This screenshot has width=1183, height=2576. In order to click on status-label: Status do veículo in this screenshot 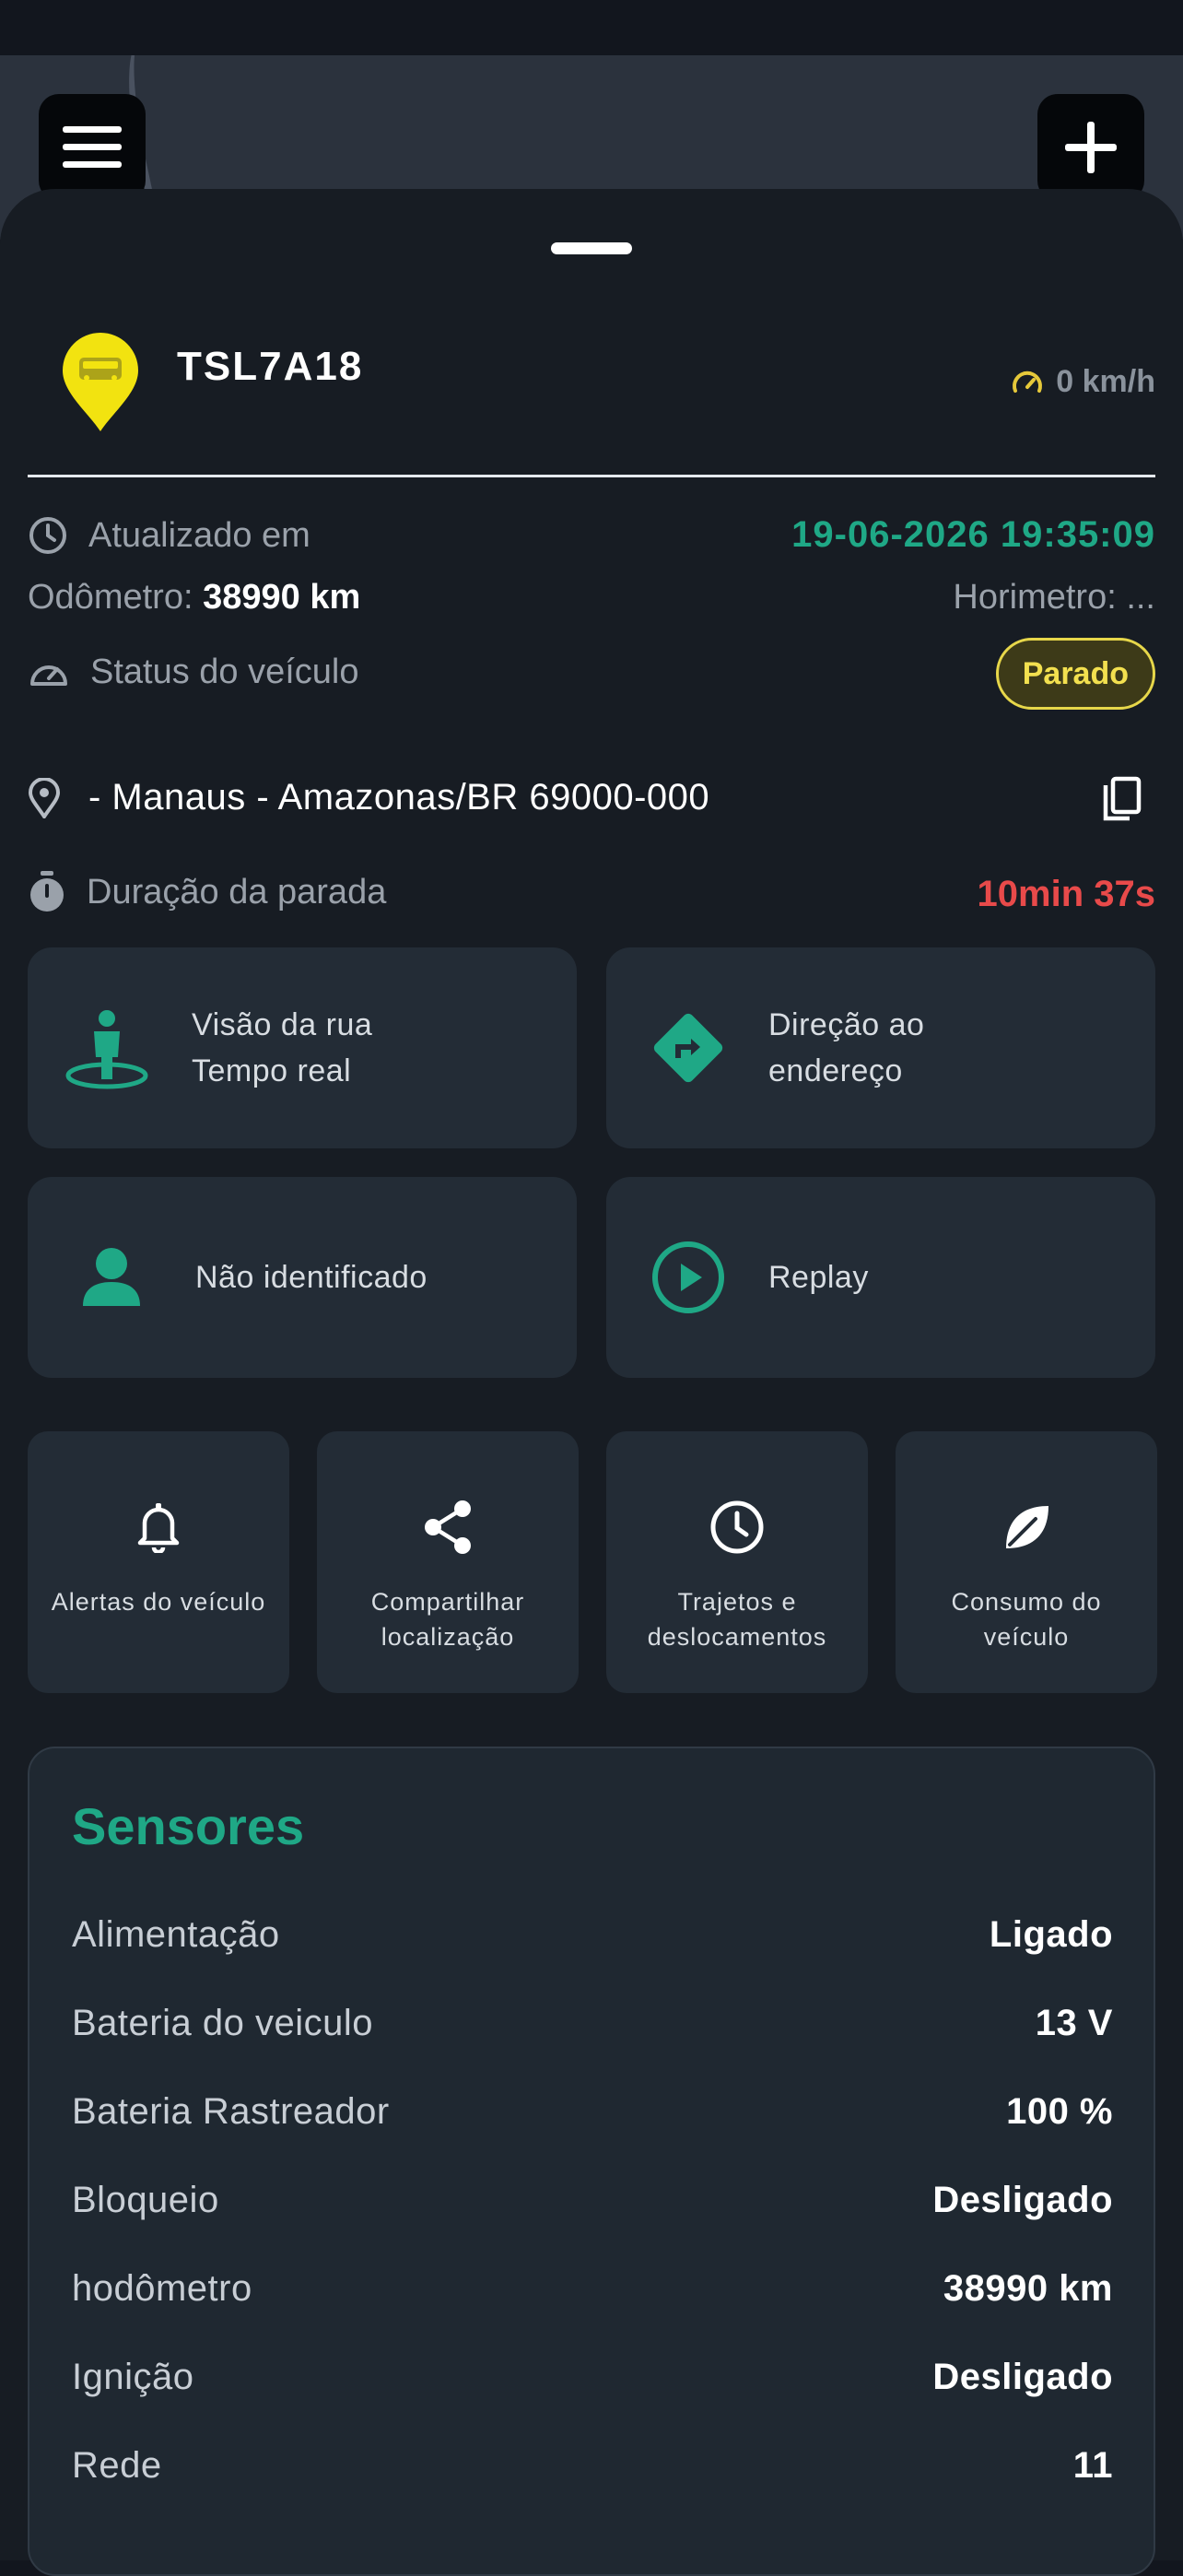, I will do `click(224, 672)`.